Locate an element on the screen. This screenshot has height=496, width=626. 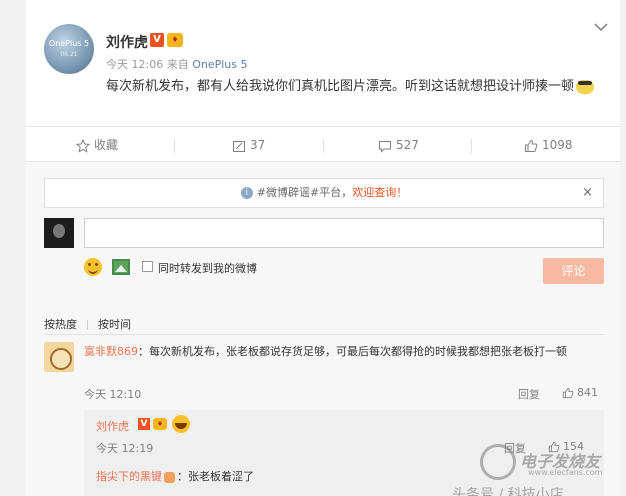
avatar-subtext: 06.21 is located at coordinates (69, 54).